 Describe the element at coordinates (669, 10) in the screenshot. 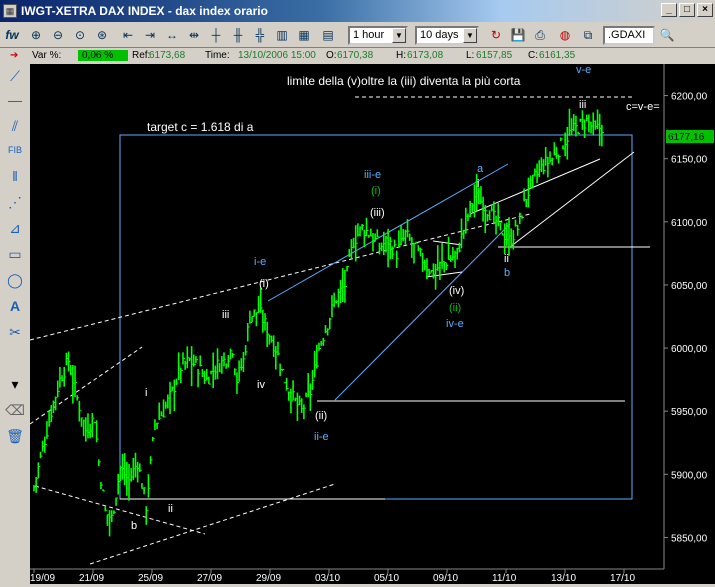

I see `minimize-button: _` at that location.